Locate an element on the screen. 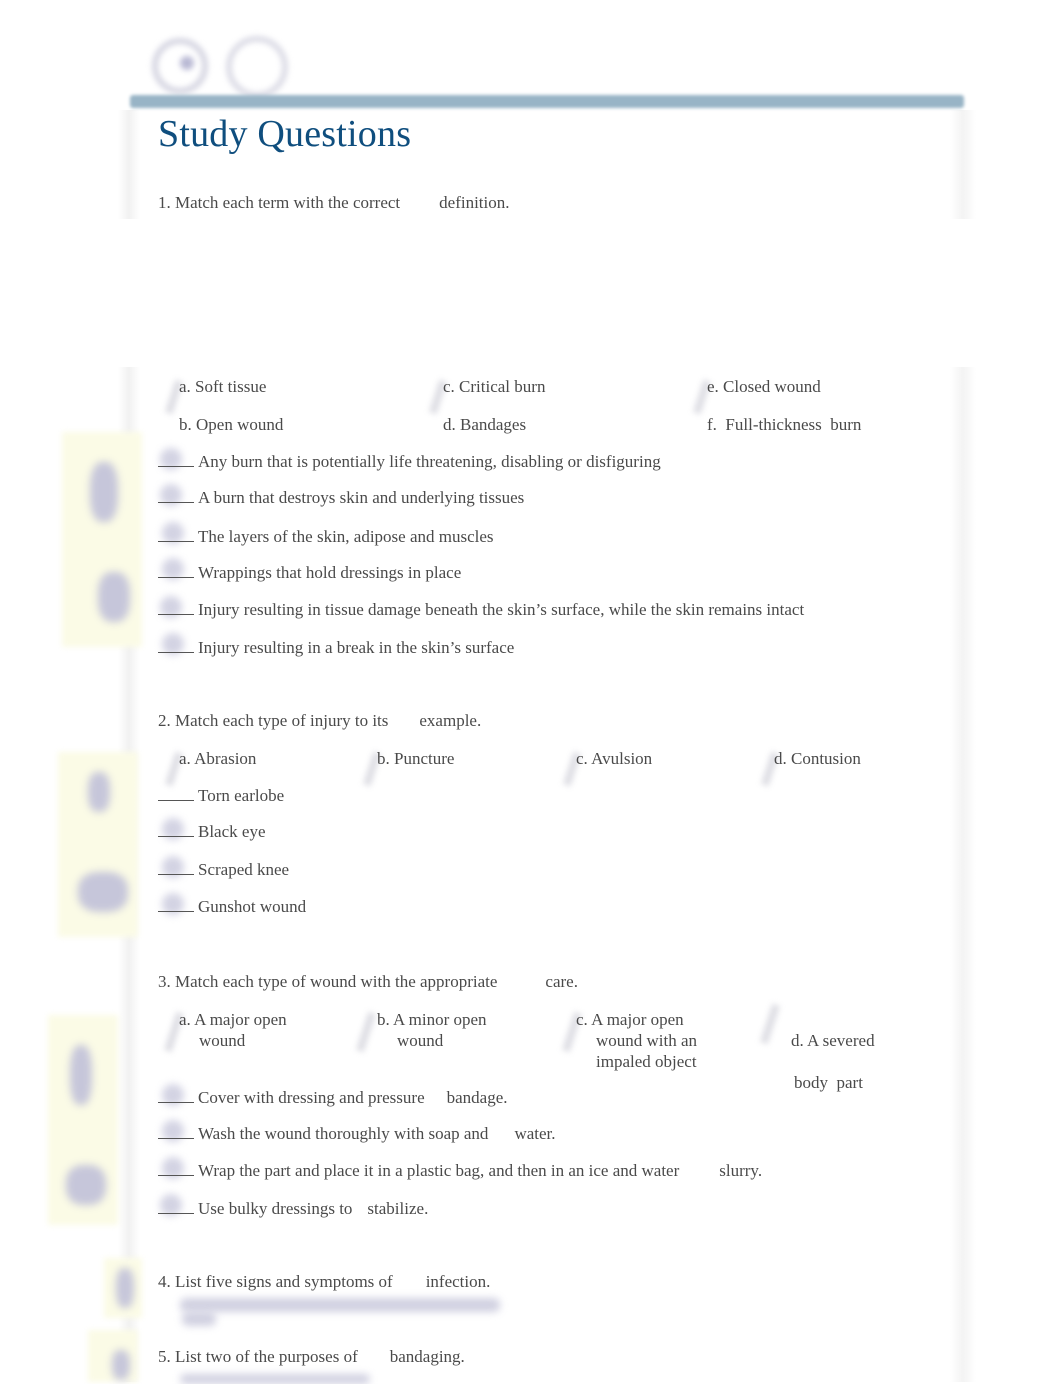 The image size is (1062, 1384). q1-option-b: b. Open wound is located at coordinates (231, 424).